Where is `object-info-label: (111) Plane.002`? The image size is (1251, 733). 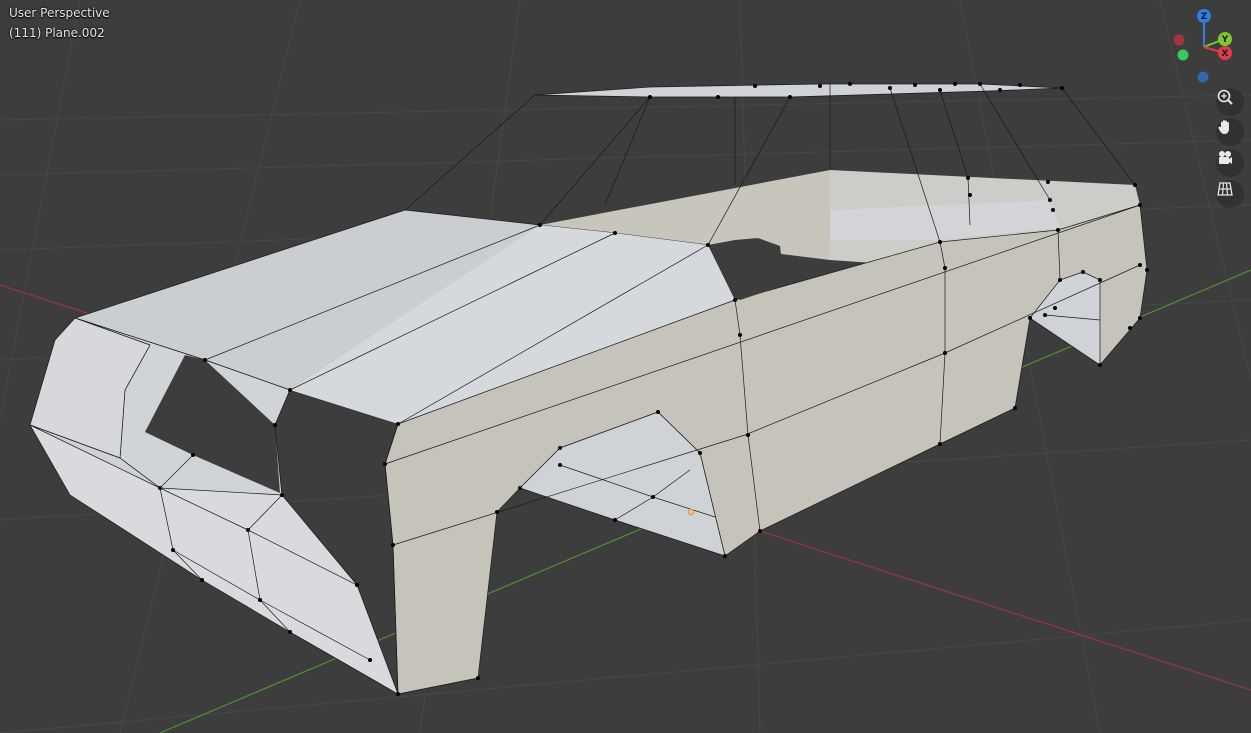
object-info-label: (111) Plane.002 is located at coordinates (57, 33).